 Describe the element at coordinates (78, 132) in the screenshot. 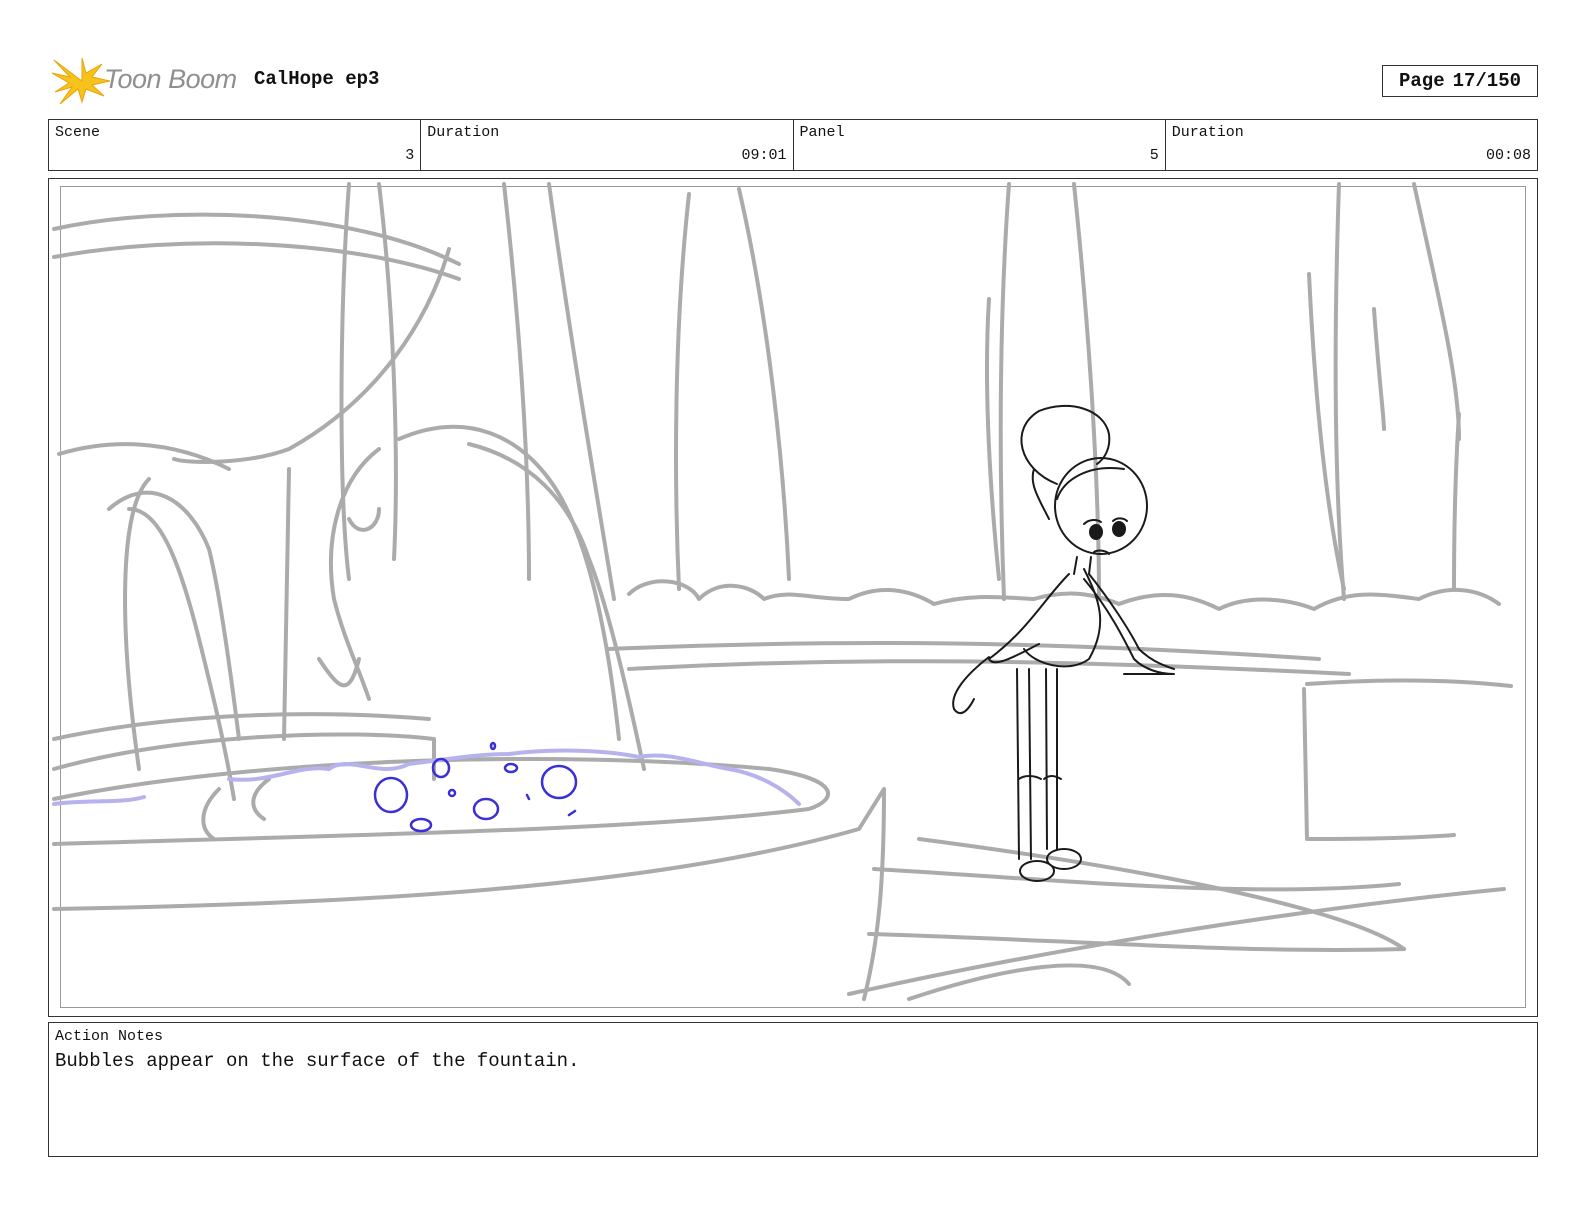

I see `scene-label: Scene` at that location.